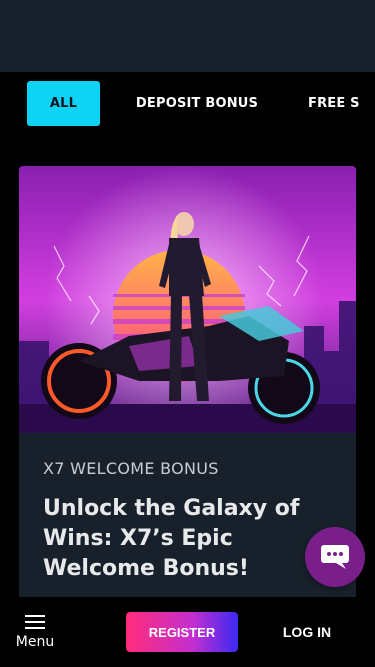  Describe the element at coordinates (341, 103) in the screenshot. I see `tab-free-spins: FREE S` at that location.